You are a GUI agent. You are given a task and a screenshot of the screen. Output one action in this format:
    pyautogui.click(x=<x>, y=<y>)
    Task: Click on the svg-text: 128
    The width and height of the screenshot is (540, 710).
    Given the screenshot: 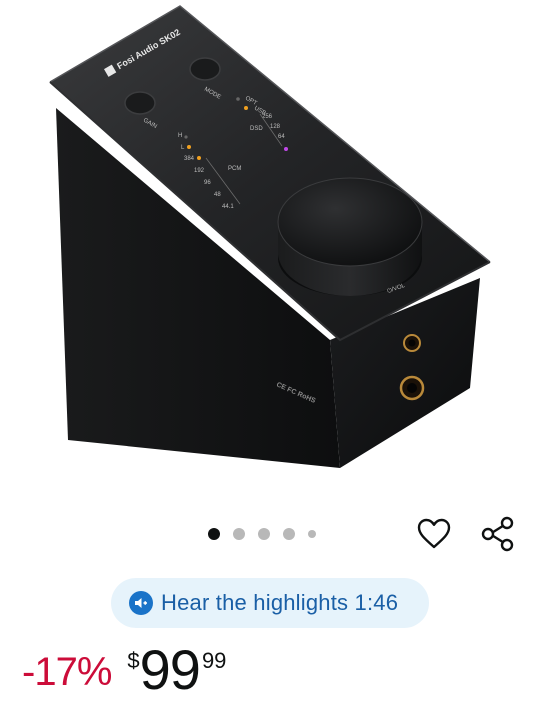 What is the action you would take?
    pyautogui.click(x=275, y=127)
    